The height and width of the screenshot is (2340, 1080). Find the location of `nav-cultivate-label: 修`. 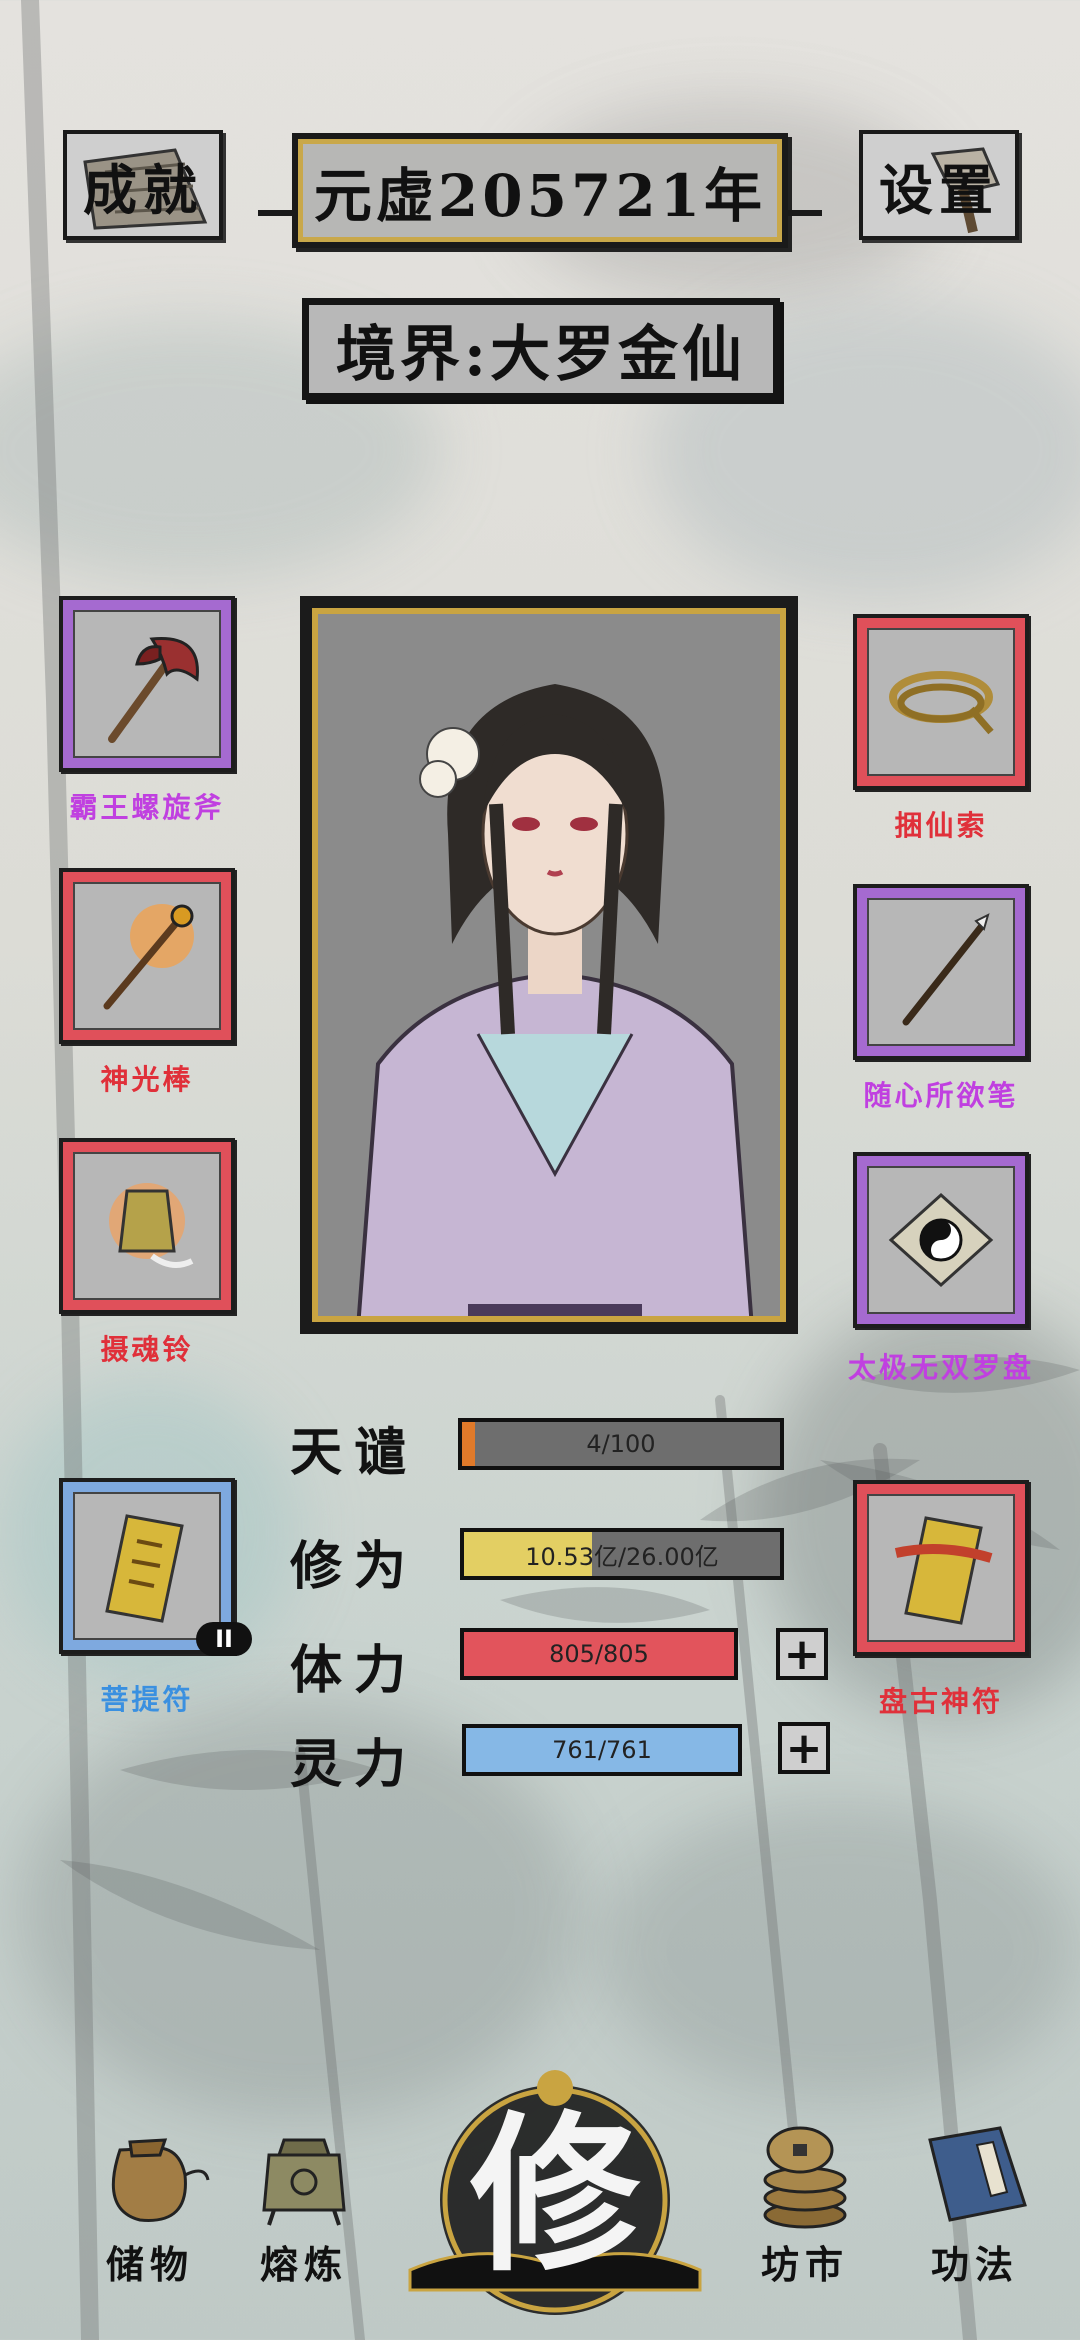

nav-cultivate-label: 修 is located at coordinates (554, 2195).